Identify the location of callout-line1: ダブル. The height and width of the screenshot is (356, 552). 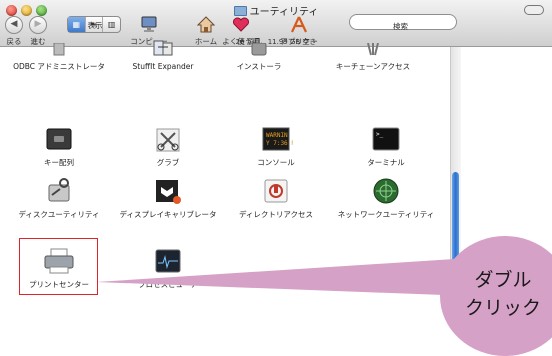
(503, 280).